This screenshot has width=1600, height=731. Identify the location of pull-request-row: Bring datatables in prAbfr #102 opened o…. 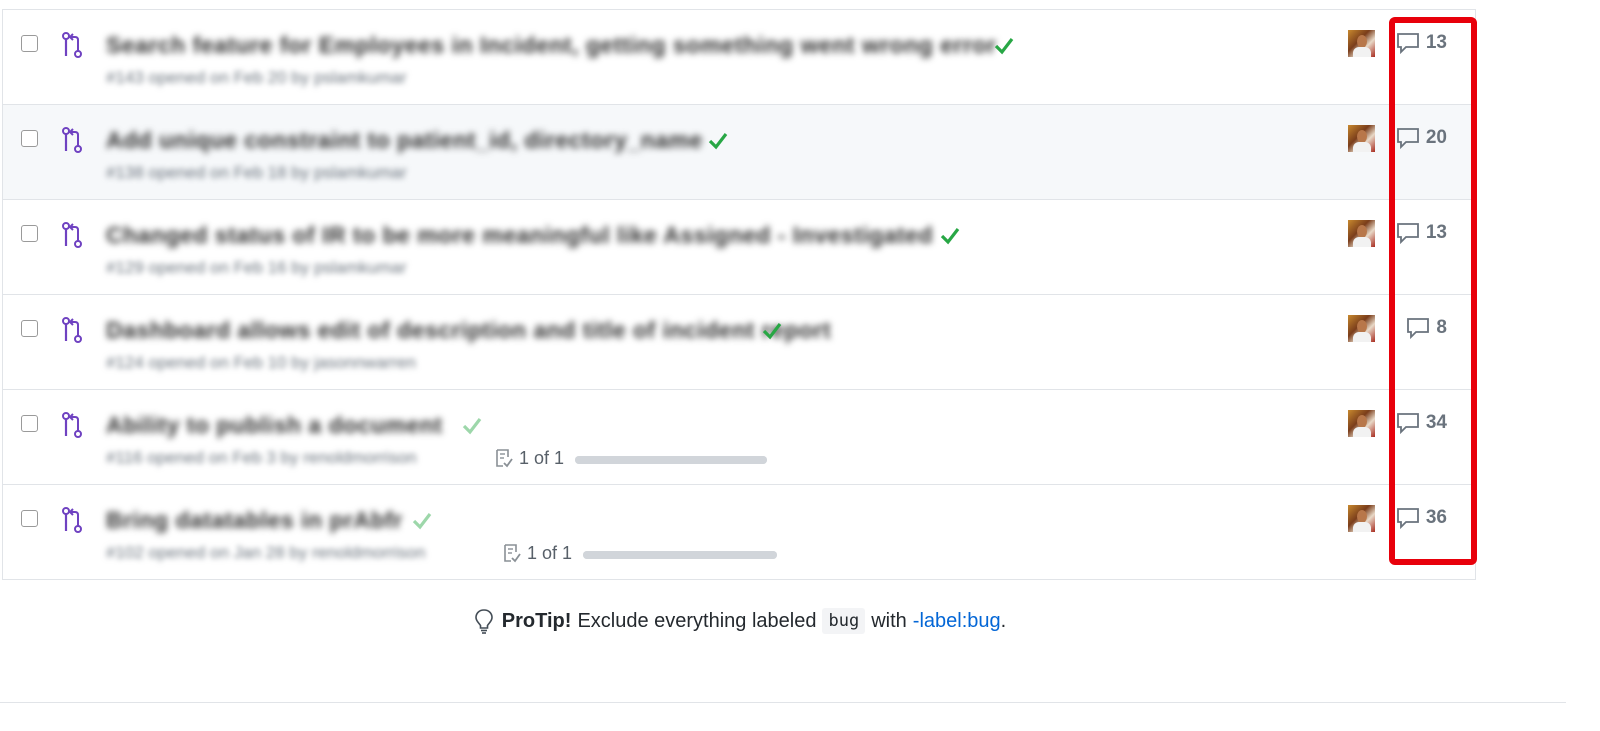
(739, 531).